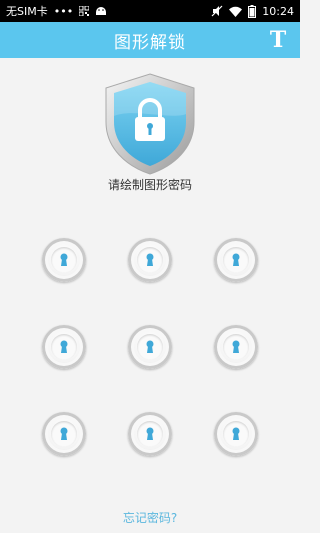  Describe the element at coordinates (252, 11) in the screenshot. I see `battery-icon` at that location.